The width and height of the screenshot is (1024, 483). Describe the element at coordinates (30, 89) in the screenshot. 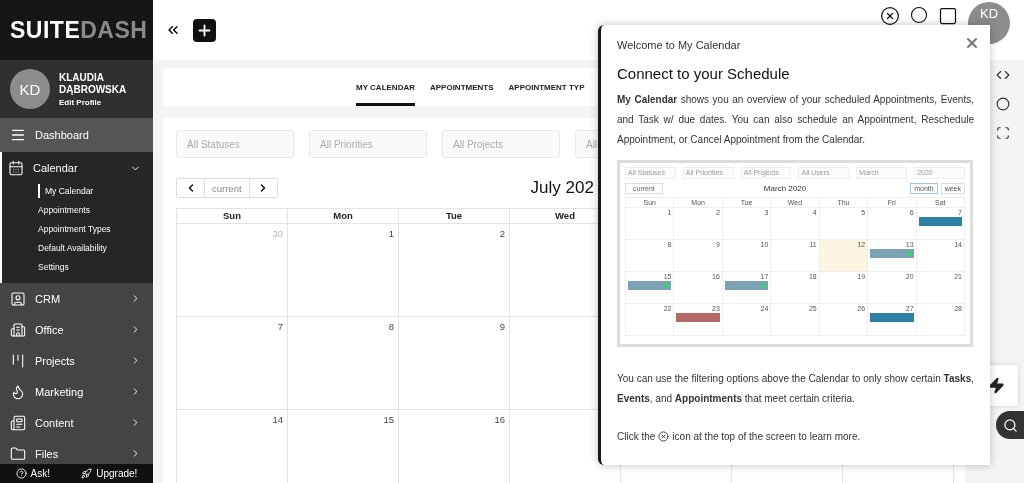

I see `avatar: KD` at that location.